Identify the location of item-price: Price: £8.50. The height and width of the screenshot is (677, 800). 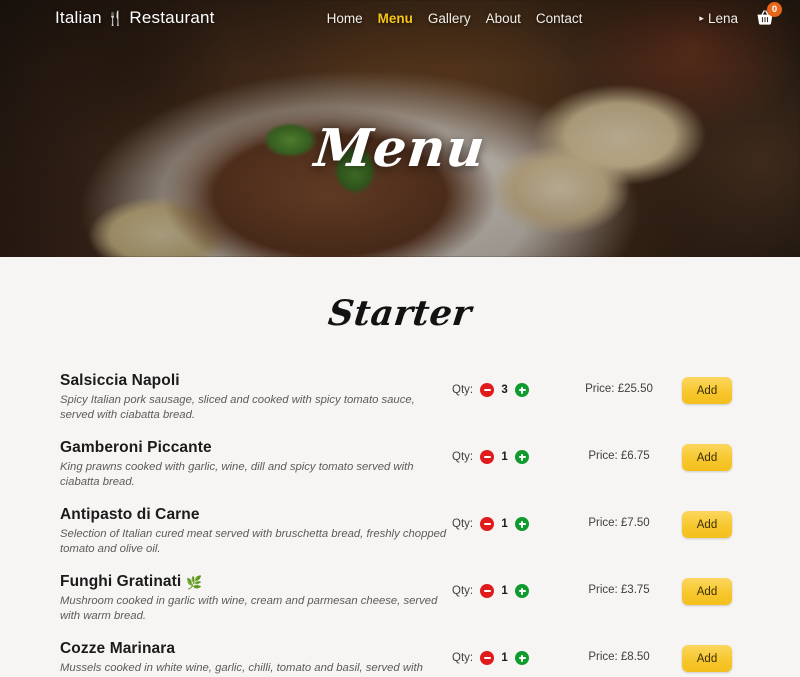
(619, 657).